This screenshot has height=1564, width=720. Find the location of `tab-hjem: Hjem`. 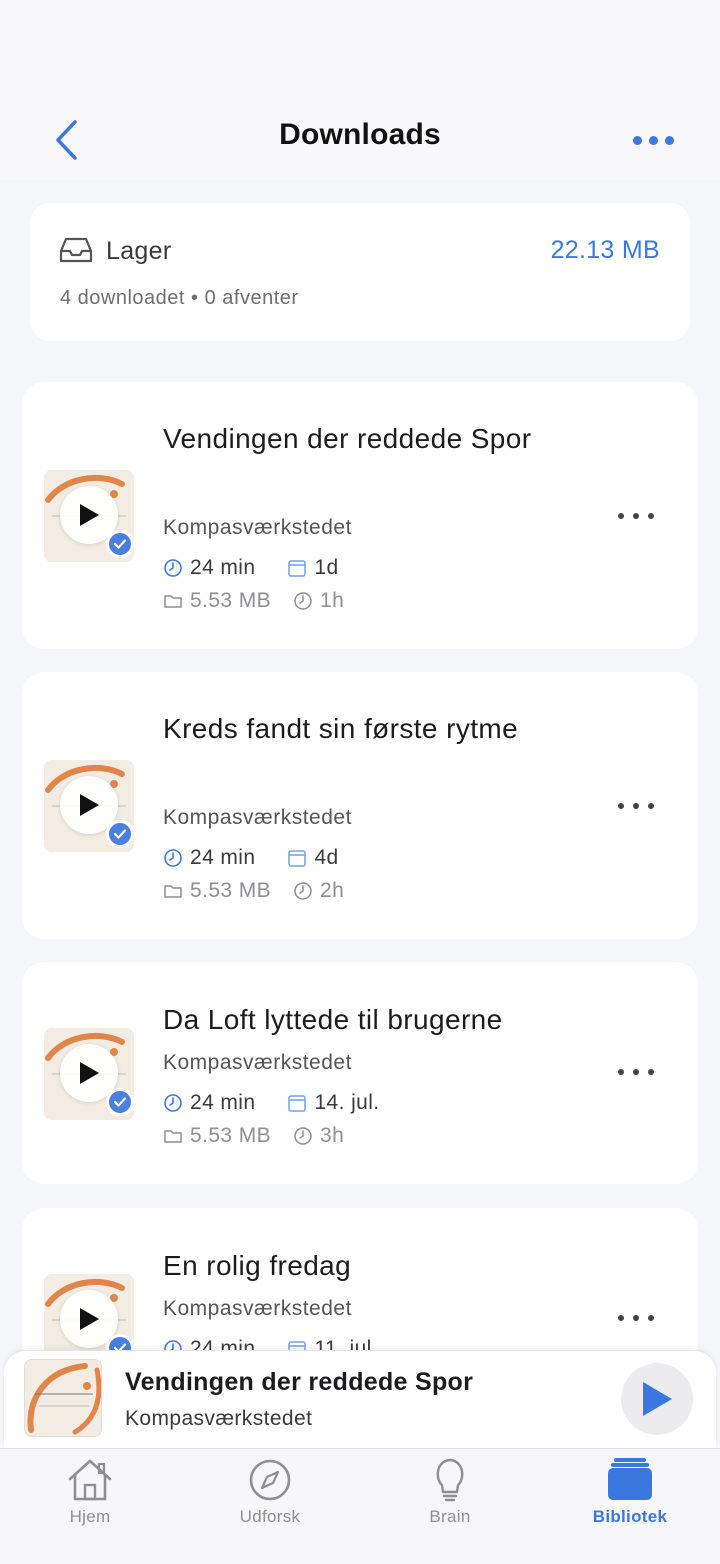

tab-hjem: Hjem is located at coordinates (90, 1506).